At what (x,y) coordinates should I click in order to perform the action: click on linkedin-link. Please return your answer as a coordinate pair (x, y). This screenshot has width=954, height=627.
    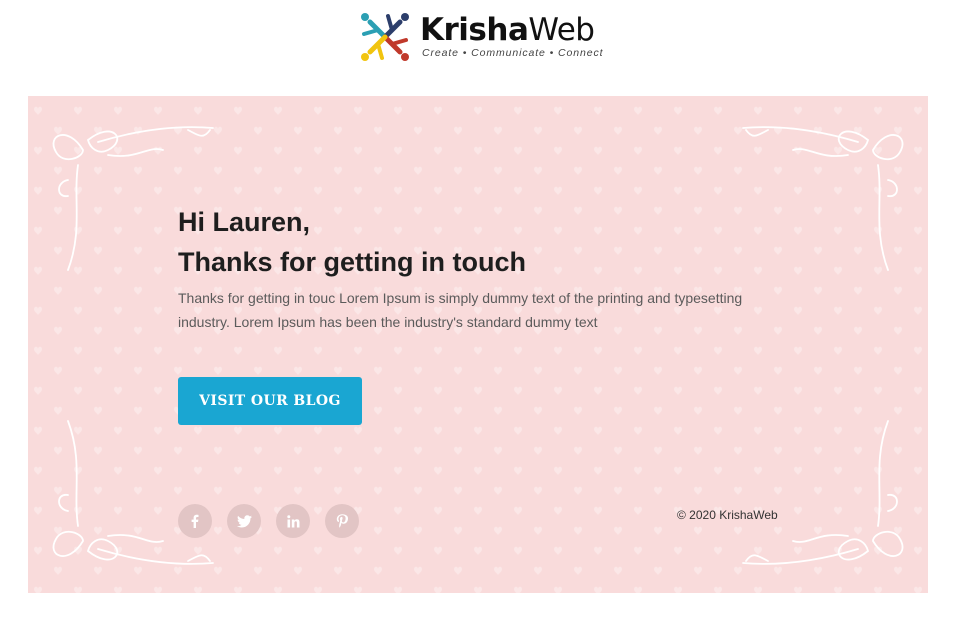
    Looking at the image, I should click on (293, 521).